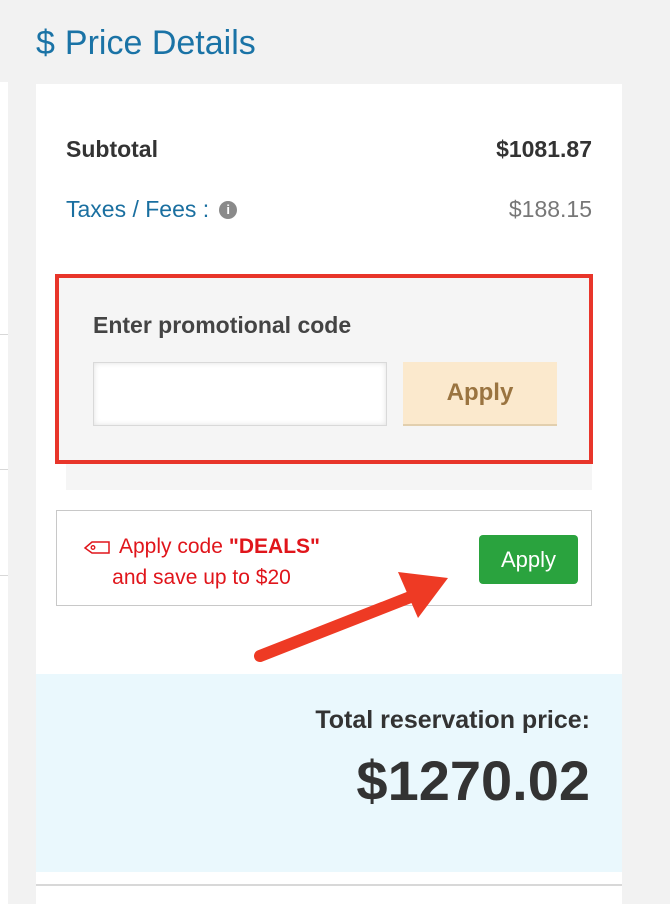 This screenshot has width=670, height=904. I want to click on total-value: $1270.02, so click(473, 780).